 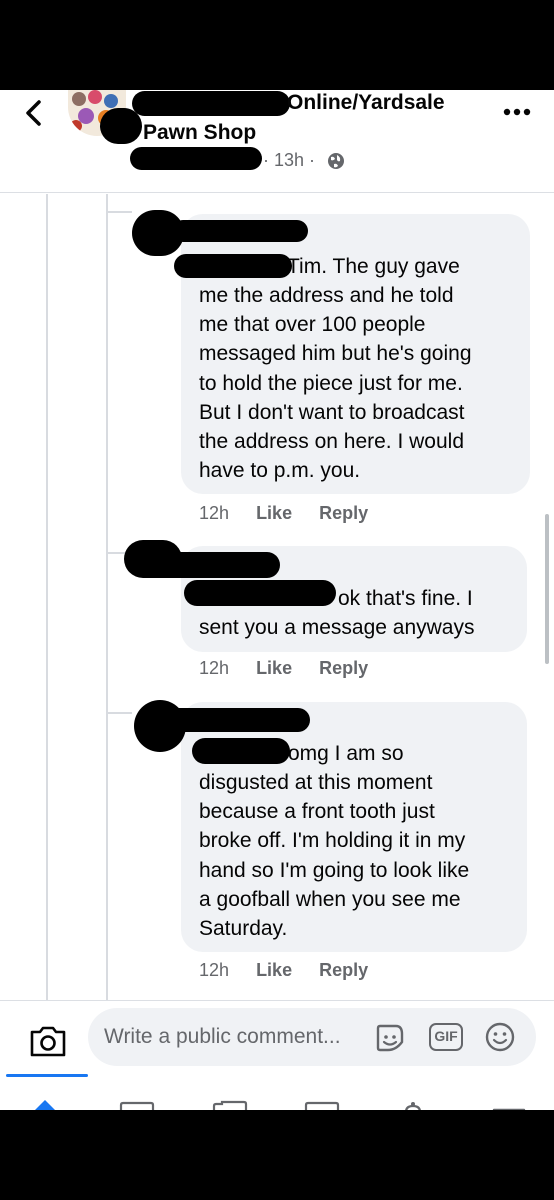 I want to click on video-icon, so click(x=137, y=1105).